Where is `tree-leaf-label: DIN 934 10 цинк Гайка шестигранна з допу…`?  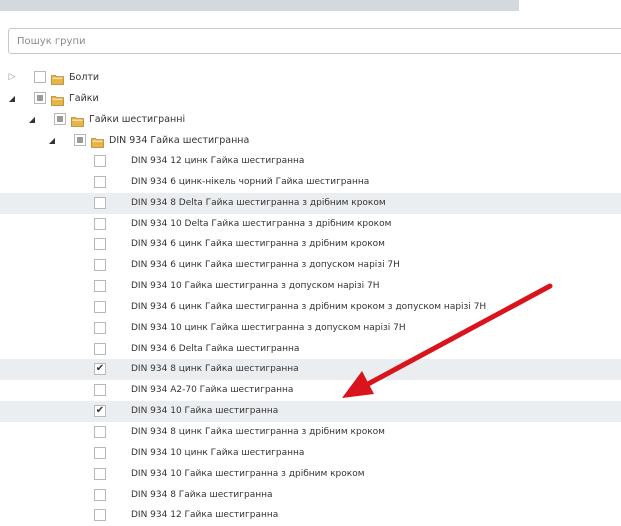
tree-leaf-label: DIN 934 10 цинк Гайка шестигранна з допу… is located at coordinates (268, 327).